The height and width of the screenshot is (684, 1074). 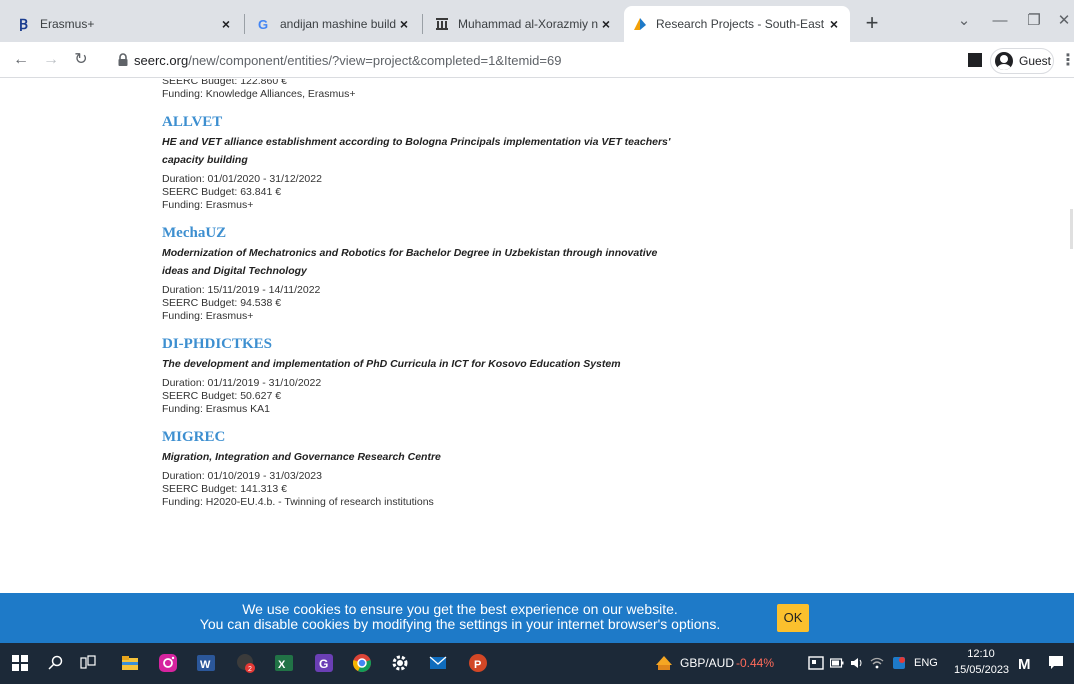 I want to click on ticker-label: GBP/AUD, so click(x=707, y=663).